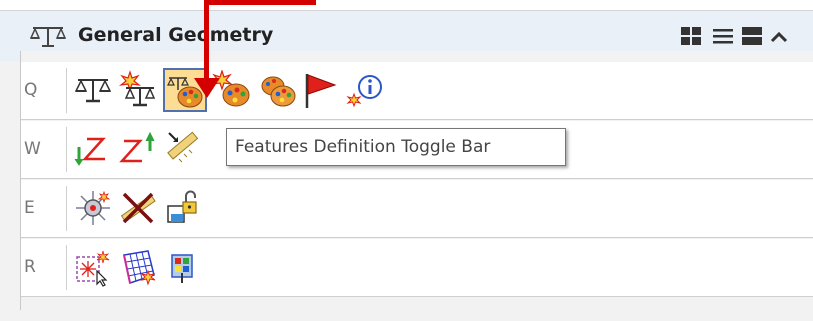 The height and width of the screenshot is (321, 813). What do you see at coordinates (93, 267) in the screenshot?
I see `select-burst-icon` at bounding box center [93, 267].